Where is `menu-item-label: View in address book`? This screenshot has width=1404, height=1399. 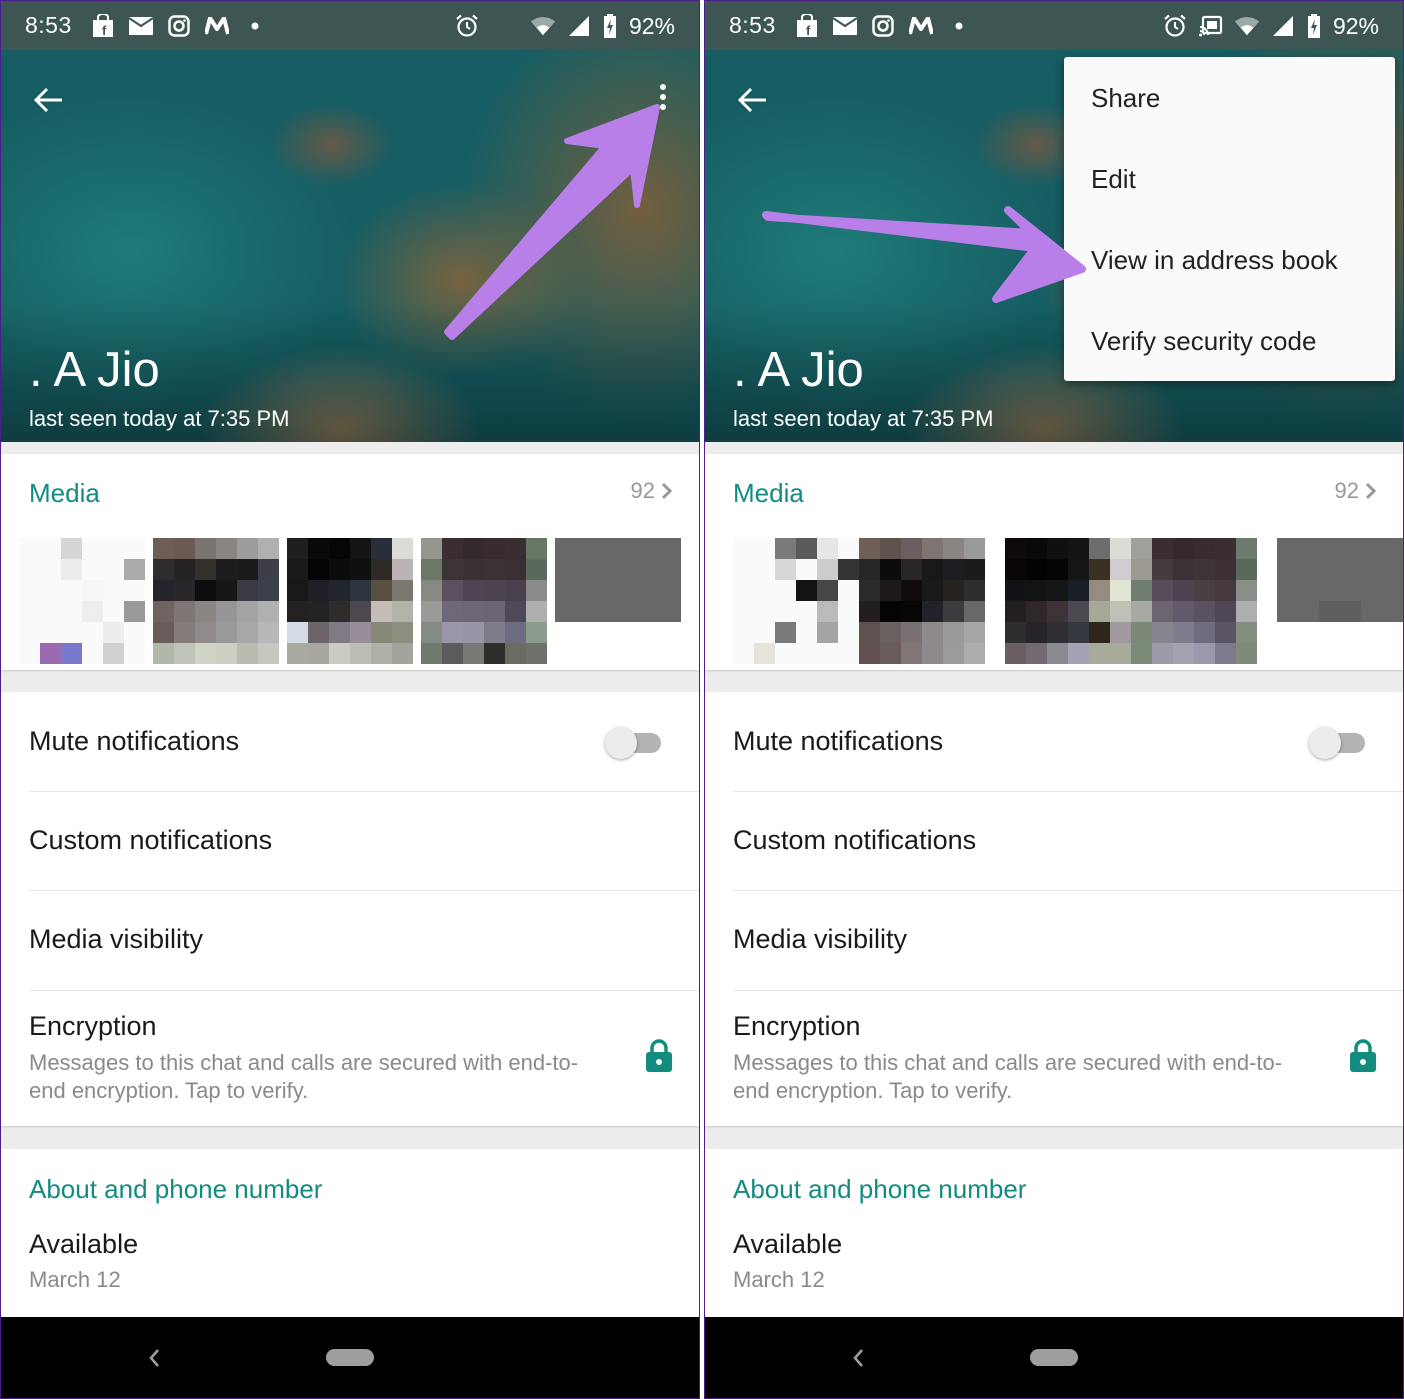 menu-item-label: View in address book is located at coordinates (1214, 260).